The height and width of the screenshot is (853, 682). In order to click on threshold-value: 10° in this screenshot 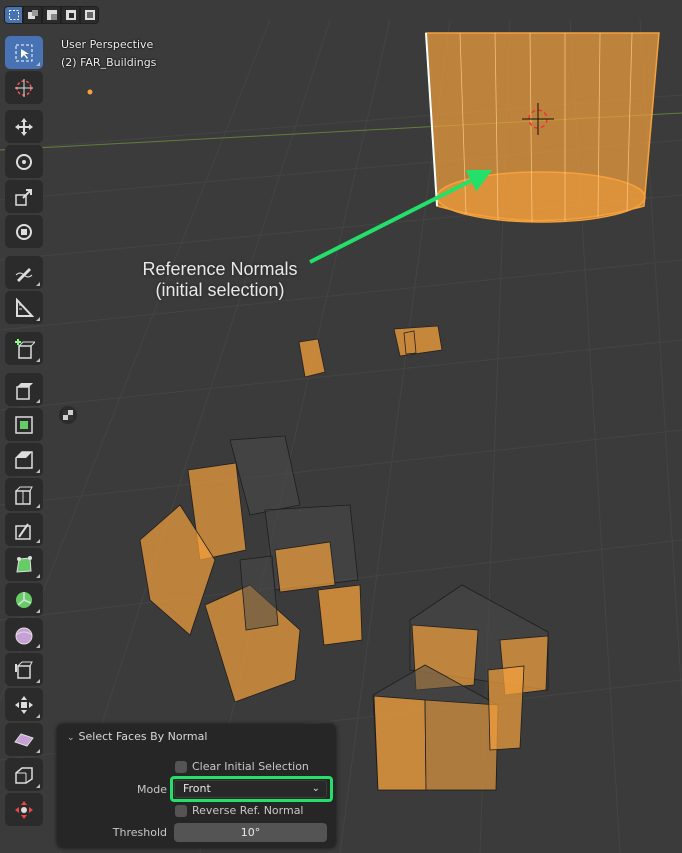, I will do `click(250, 832)`.